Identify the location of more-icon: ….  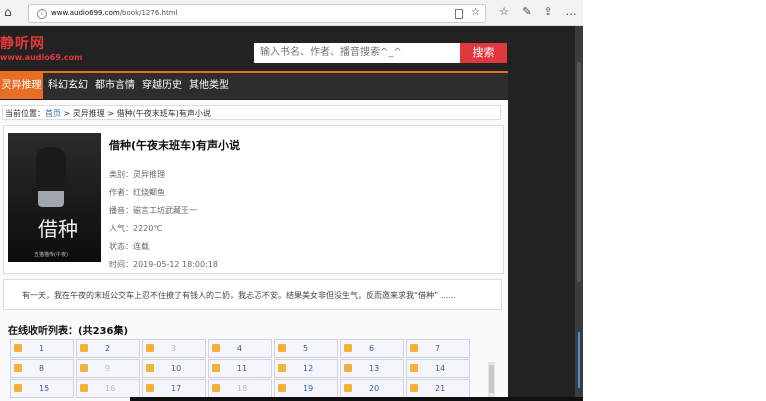
(571, 12).